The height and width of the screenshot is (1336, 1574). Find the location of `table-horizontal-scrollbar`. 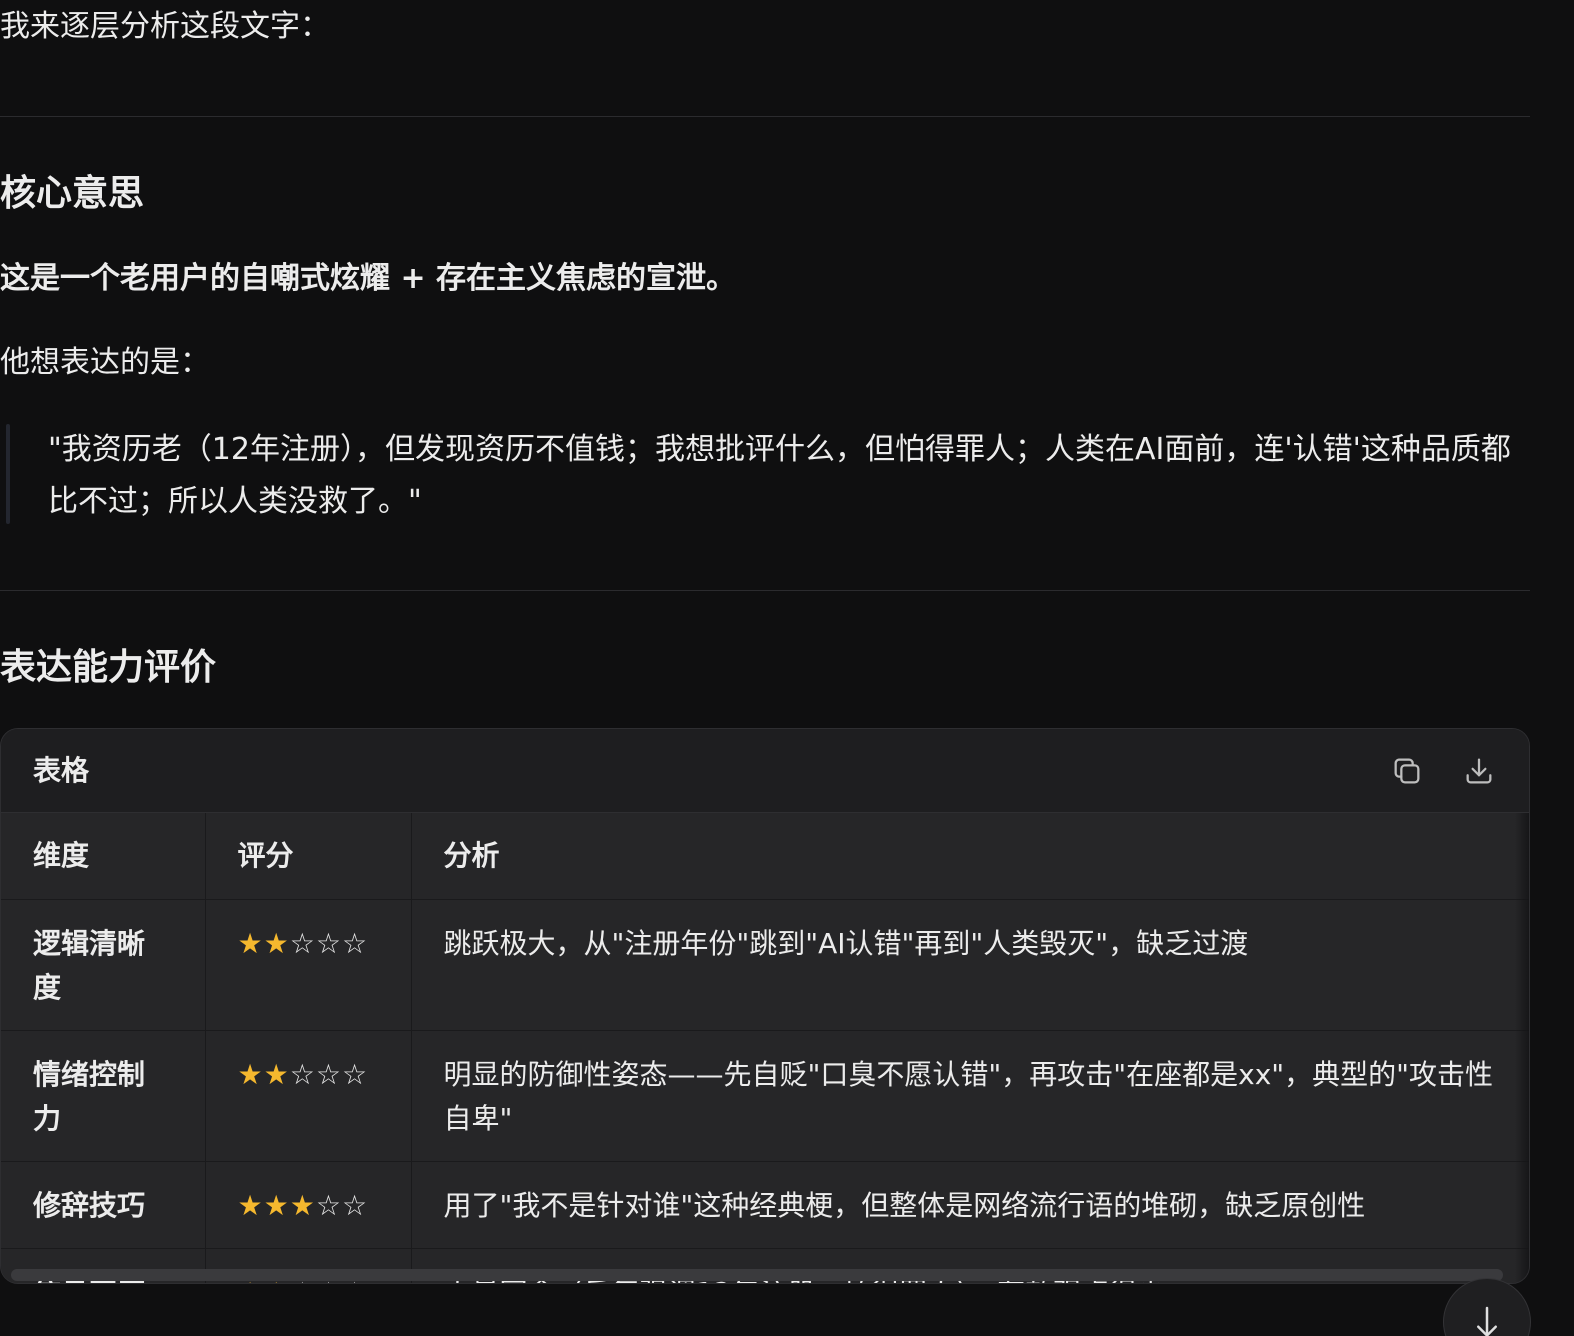

table-horizontal-scrollbar is located at coordinates (757, 1275).